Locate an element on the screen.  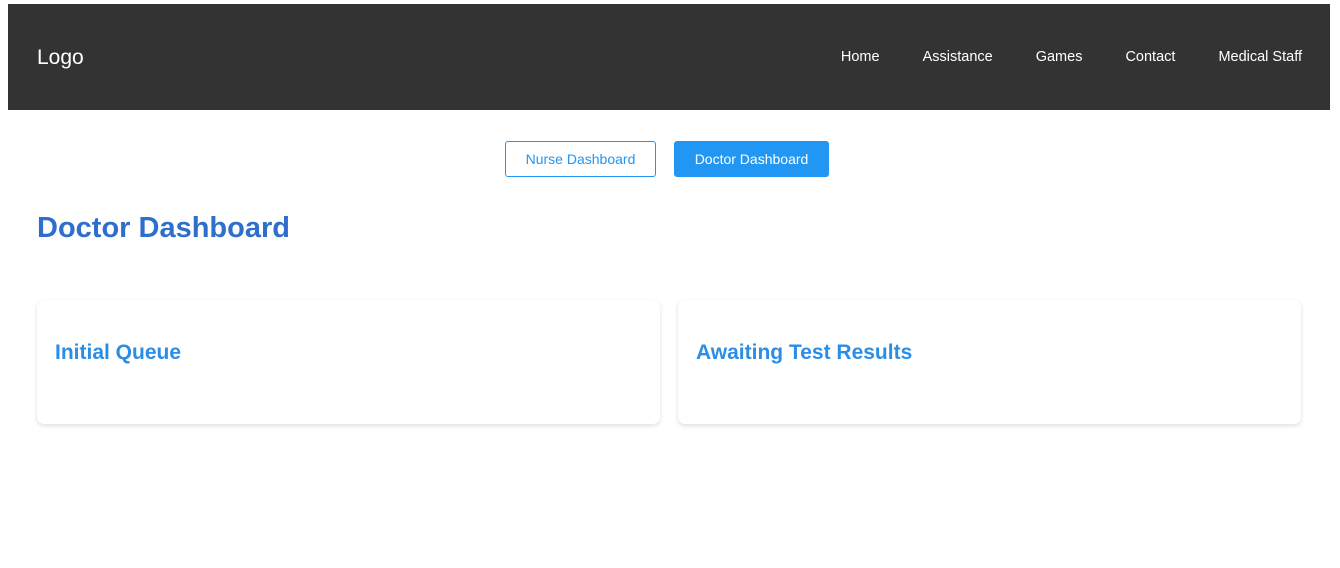
awaiting-test-results-title: Awaiting Test Results is located at coordinates (804, 352).